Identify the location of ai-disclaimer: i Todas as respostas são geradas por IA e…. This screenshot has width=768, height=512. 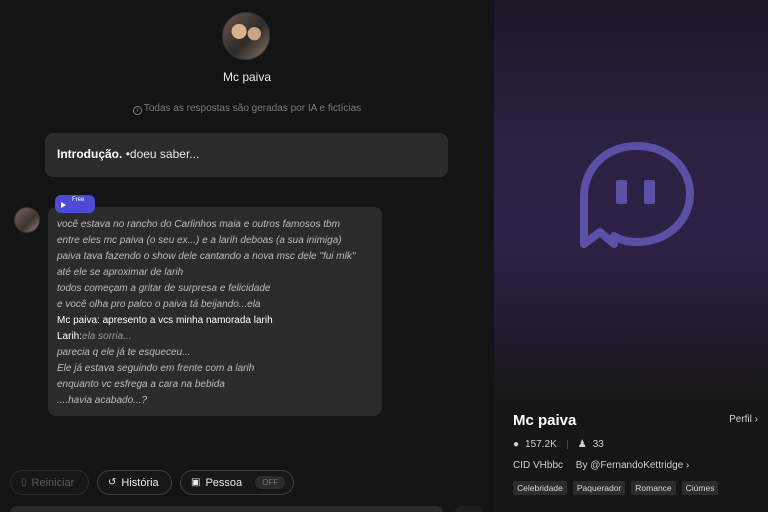
(247, 109).